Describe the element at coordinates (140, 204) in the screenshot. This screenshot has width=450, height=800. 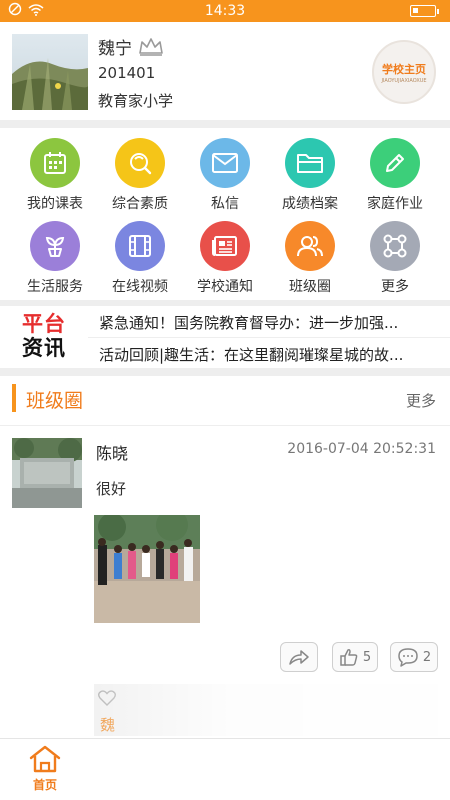
I see `grid-label: 综合素质` at that location.